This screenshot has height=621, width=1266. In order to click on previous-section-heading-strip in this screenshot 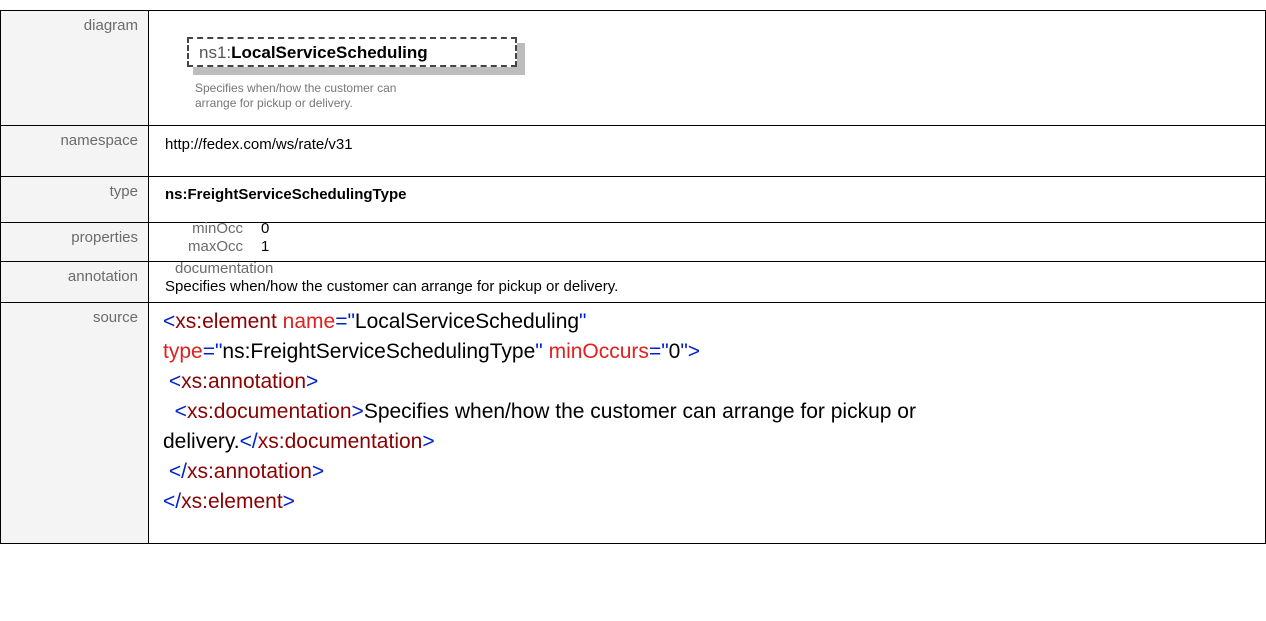, I will do `click(633, 5)`.